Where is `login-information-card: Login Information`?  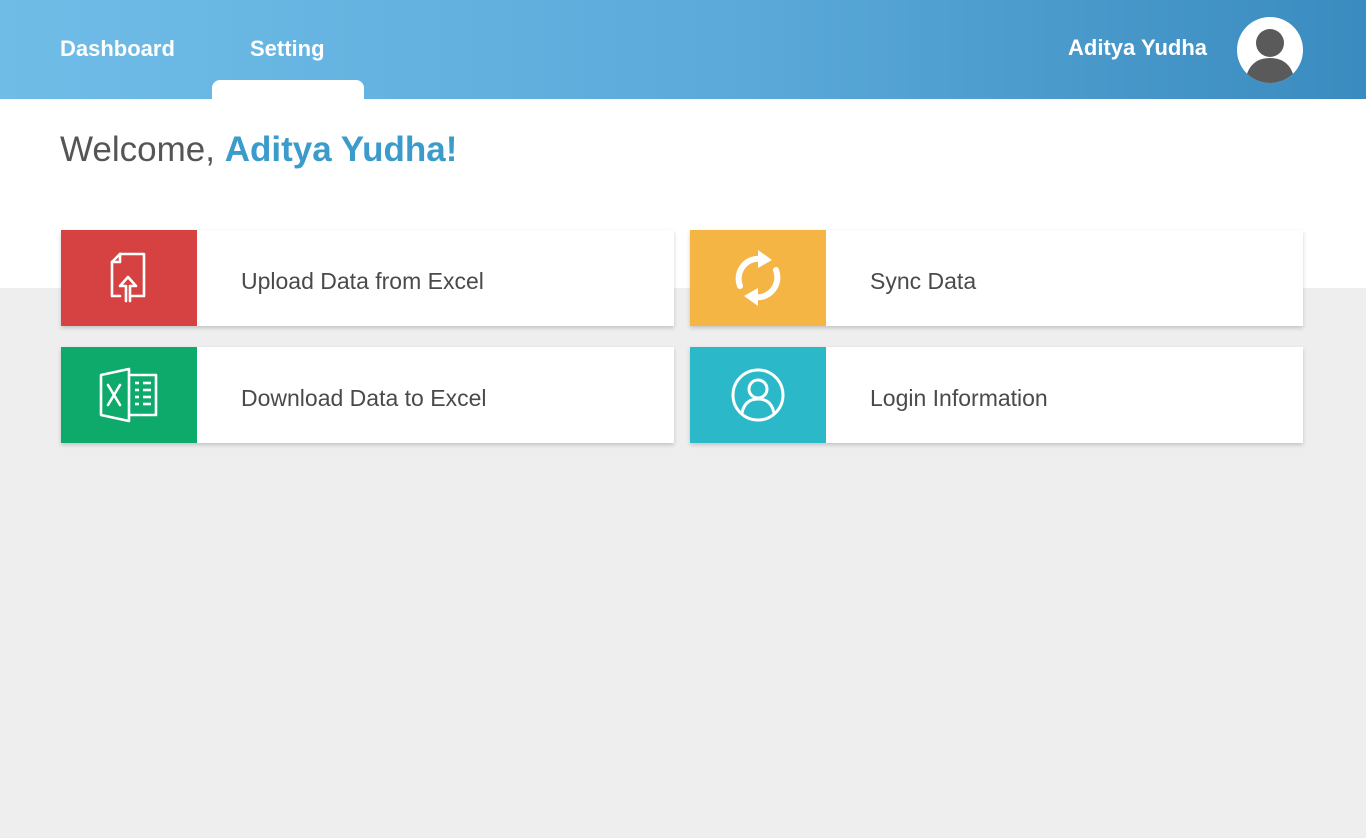
login-information-card: Login Information is located at coordinates (996, 395).